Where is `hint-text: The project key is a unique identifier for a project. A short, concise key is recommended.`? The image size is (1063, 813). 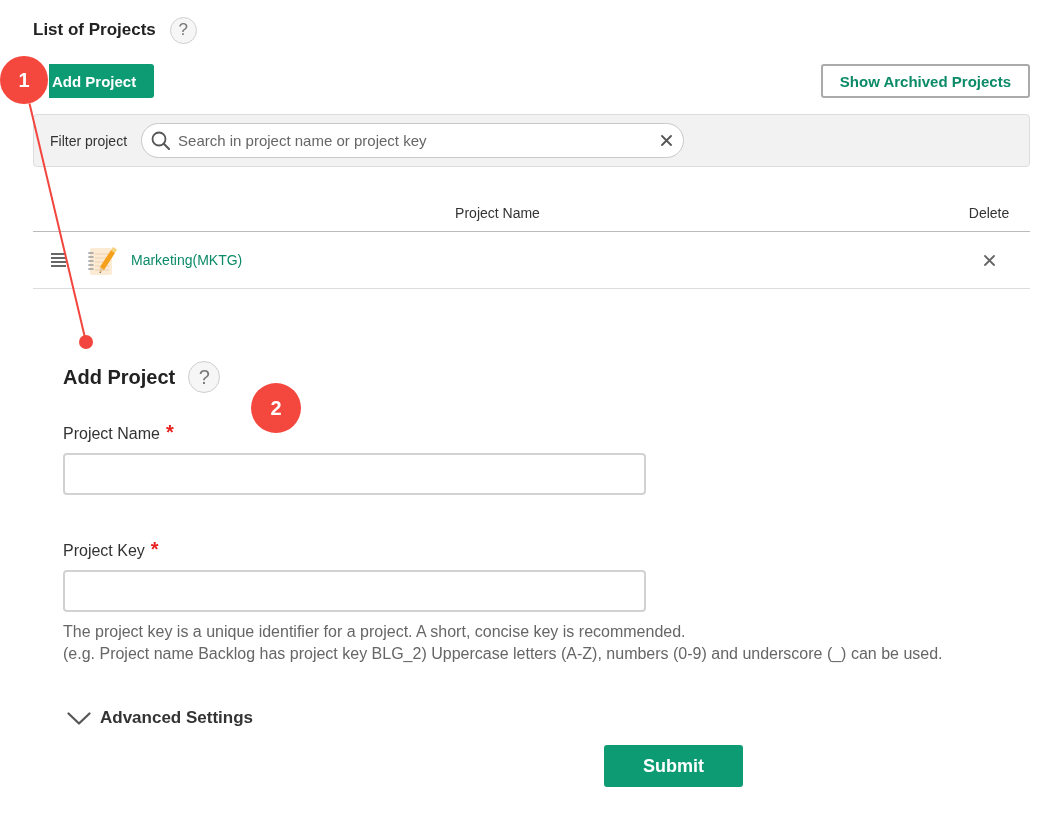
hint-text: The project key is a unique identifier for a project. A short, concise key is recommended. is located at coordinates (375, 632).